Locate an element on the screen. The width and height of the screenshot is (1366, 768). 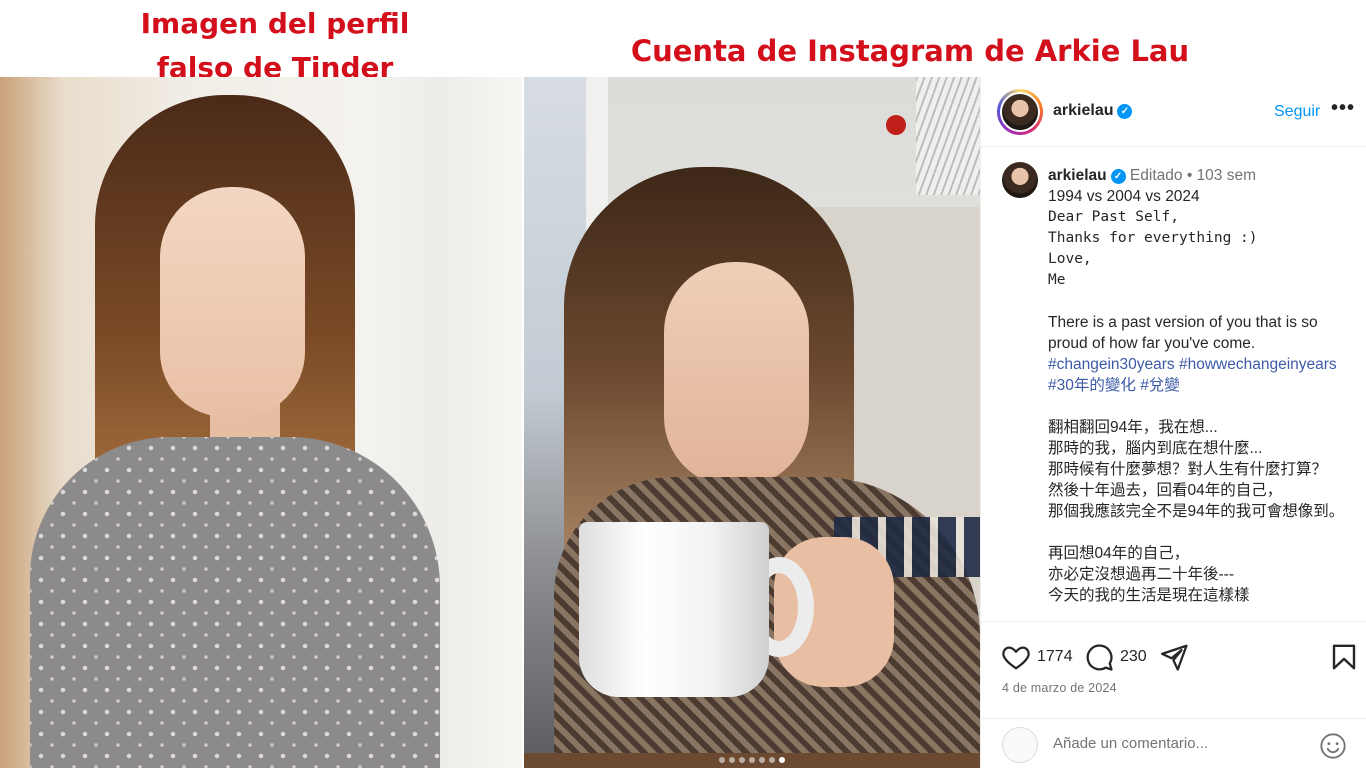
caption-avatar is located at coordinates (1020, 180).